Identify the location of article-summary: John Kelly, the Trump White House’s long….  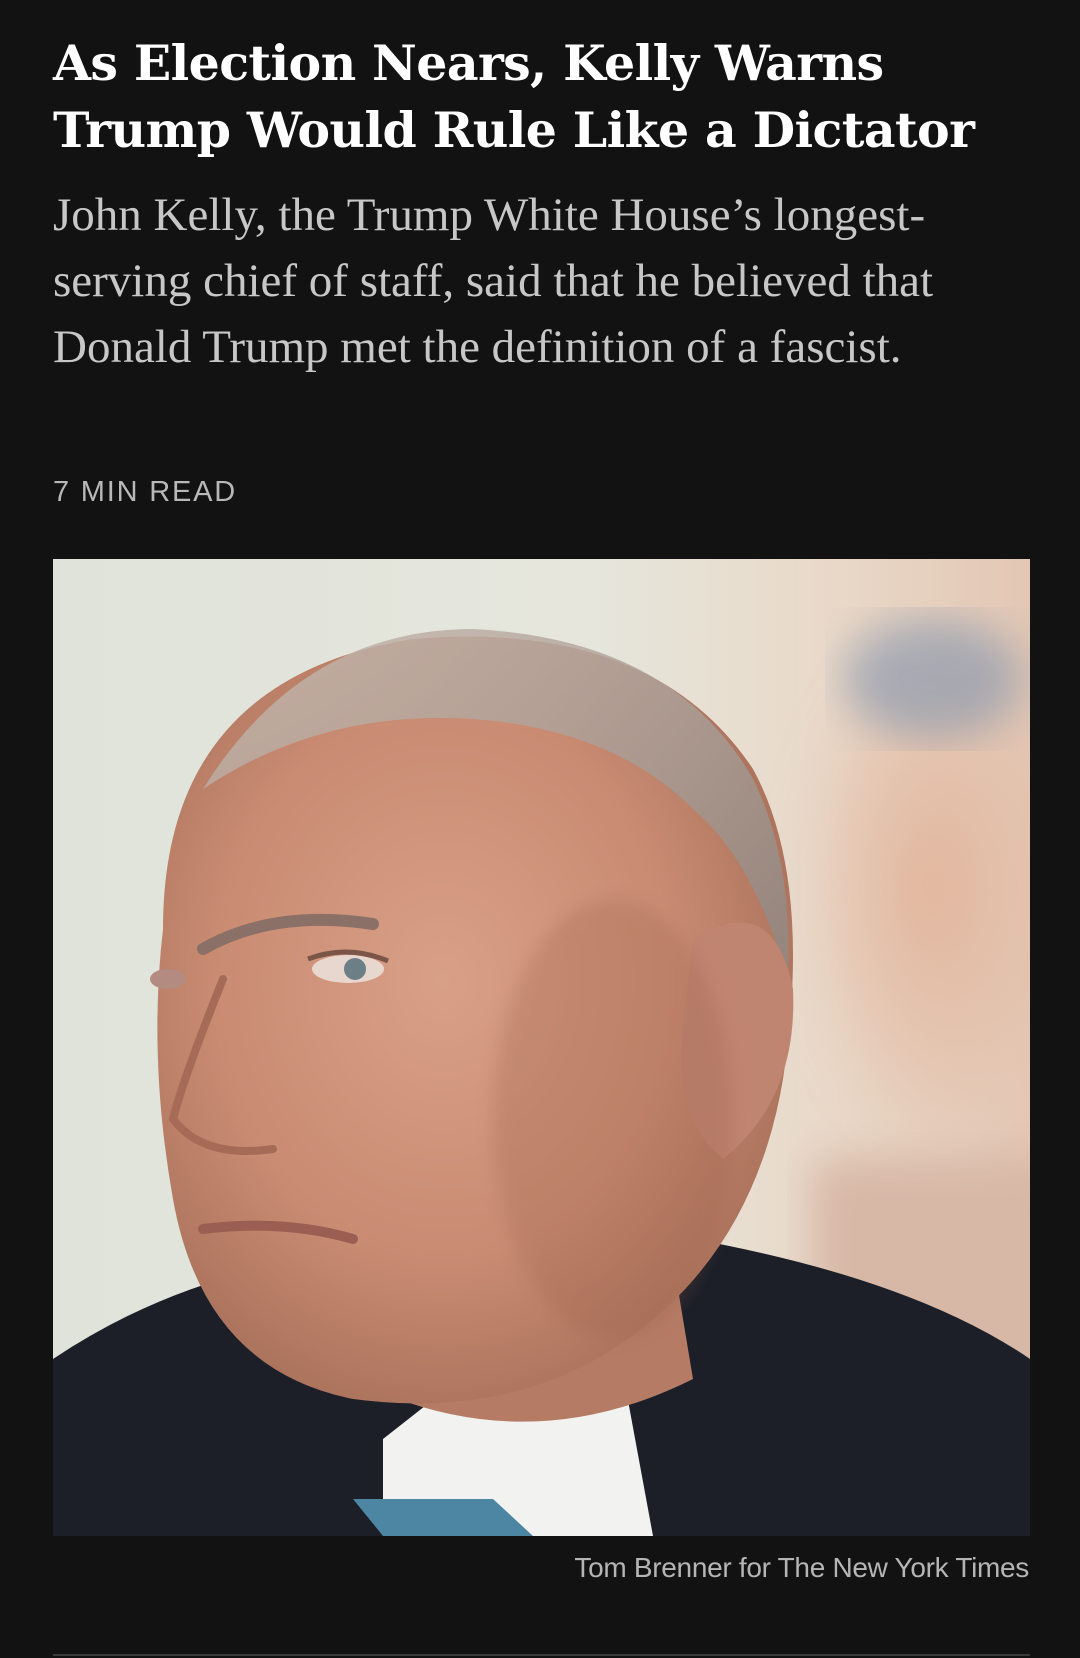
(548, 281).